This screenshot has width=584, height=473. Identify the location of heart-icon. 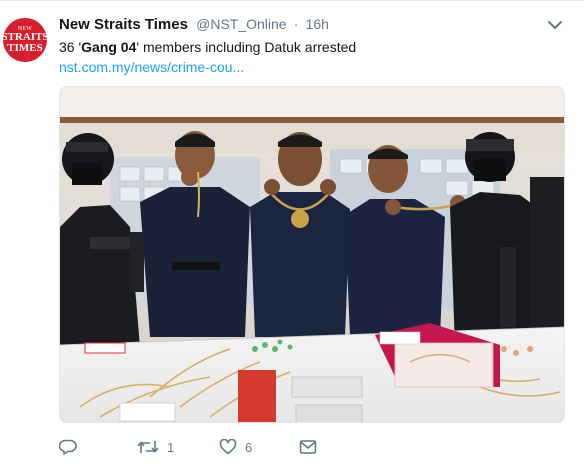
(228, 447).